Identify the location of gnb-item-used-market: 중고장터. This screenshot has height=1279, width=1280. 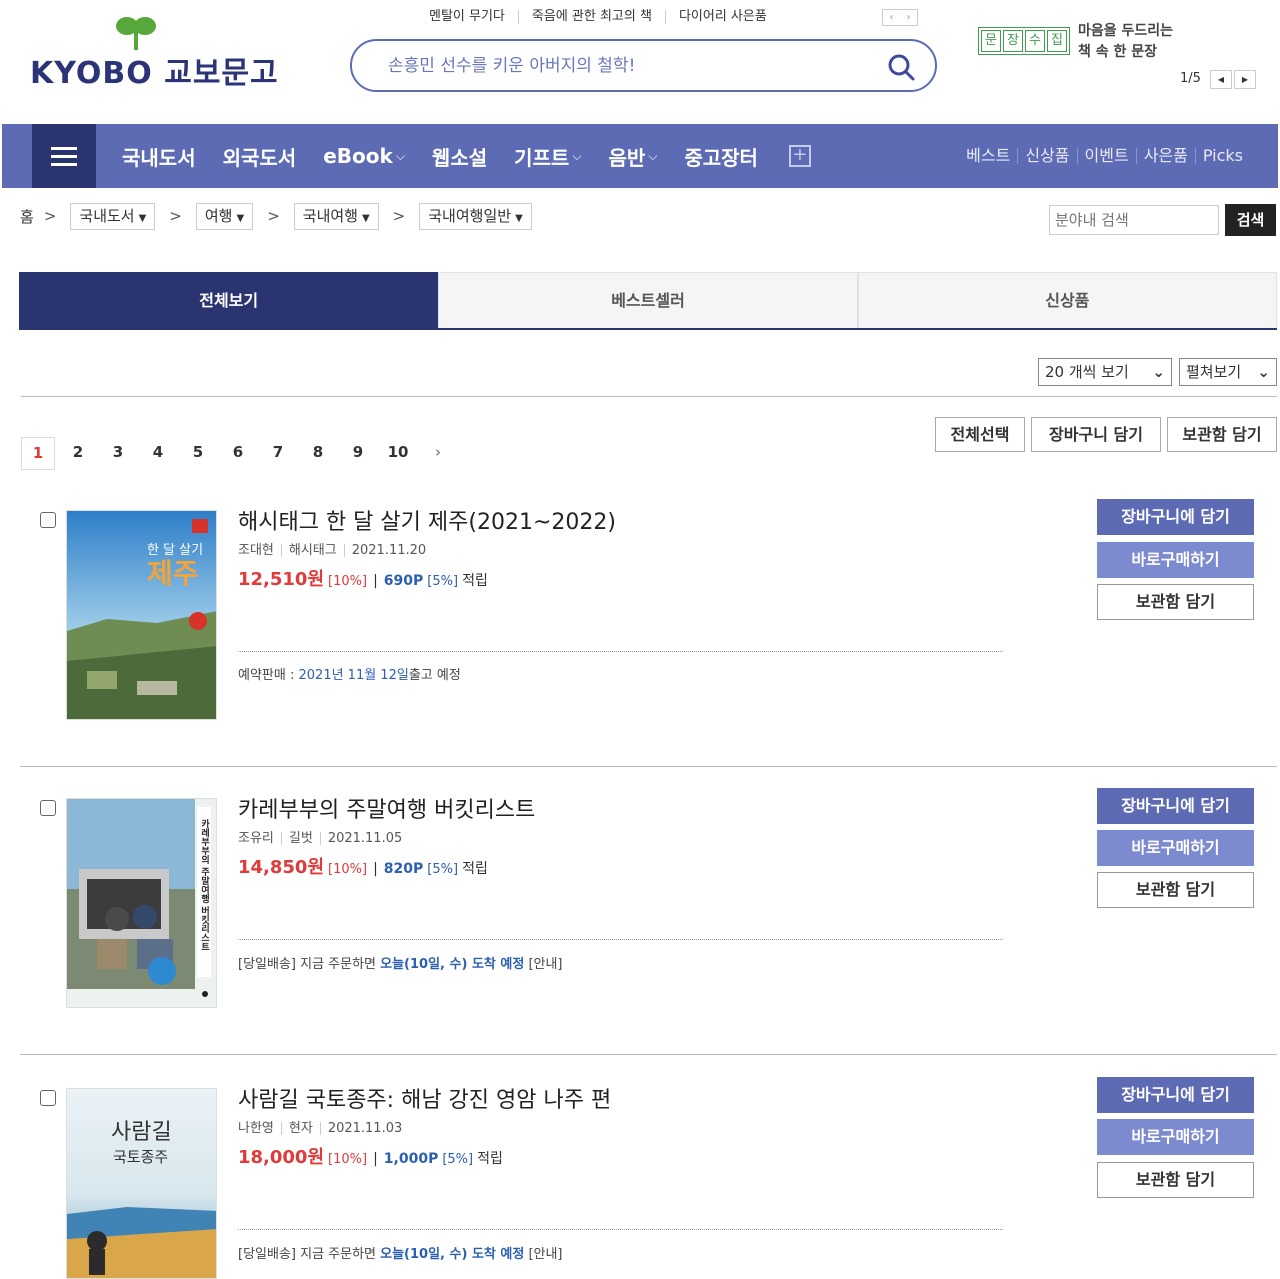
(721, 156).